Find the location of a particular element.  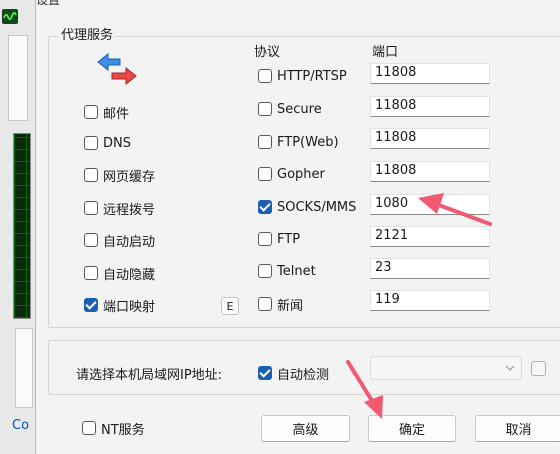

dialog-title: 设置 is located at coordinates (48, 3).